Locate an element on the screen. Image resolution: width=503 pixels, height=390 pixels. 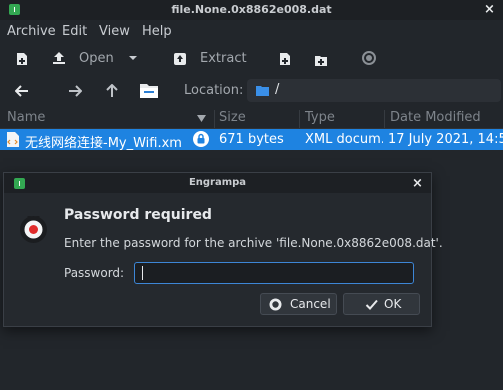
extract-icon is located at coordinates (180, 59).